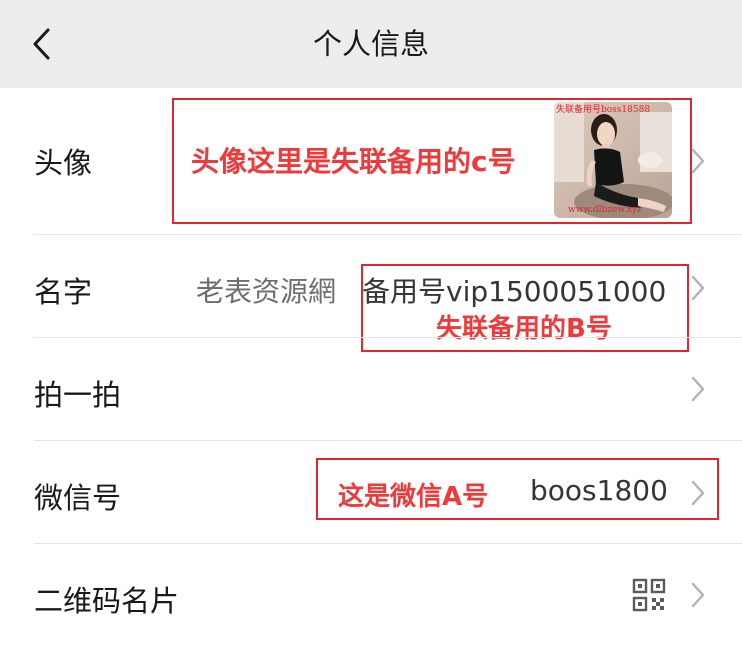 The height and width of the screenshot is (647, 742). I want to click on avatar-watermark-top: 失联备用号boss18588, so click(603, 110).